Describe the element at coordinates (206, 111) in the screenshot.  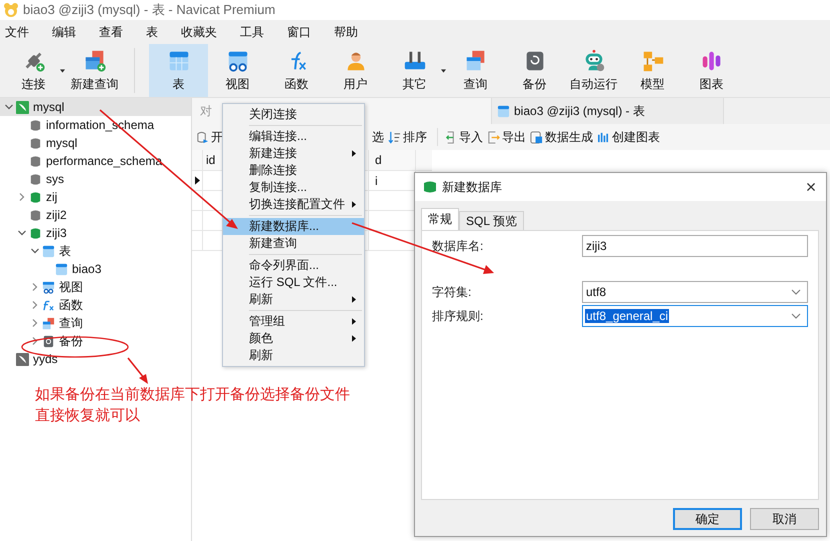
I see `tab-label: 对` at that location.